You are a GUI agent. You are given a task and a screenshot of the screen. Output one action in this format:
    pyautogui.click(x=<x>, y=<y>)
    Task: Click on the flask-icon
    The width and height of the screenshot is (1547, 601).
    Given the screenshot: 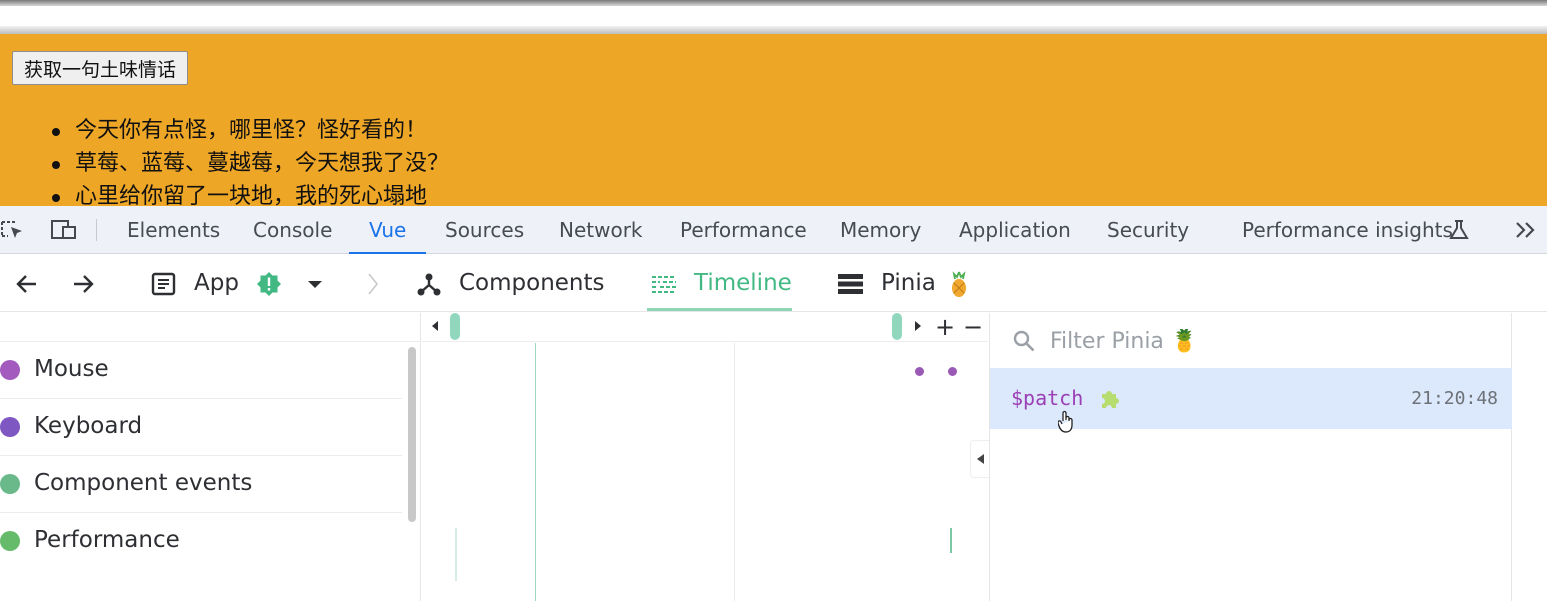 What is the action you would take?
    pyautogui.click(x=1459, y=230)
    